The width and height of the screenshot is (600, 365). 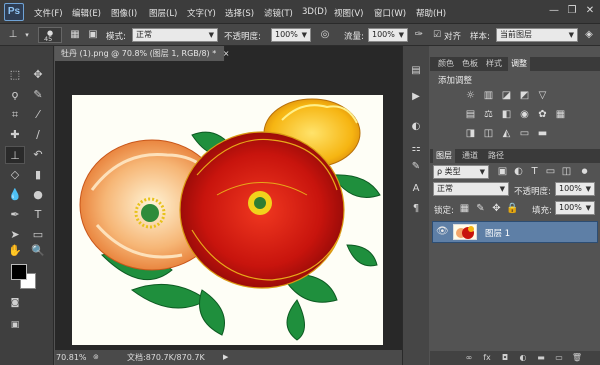 What do you see at coordinates (38, 251) in the screenshot?
I see `zoom-icon: 🔍` at bounding box center [38, 251].